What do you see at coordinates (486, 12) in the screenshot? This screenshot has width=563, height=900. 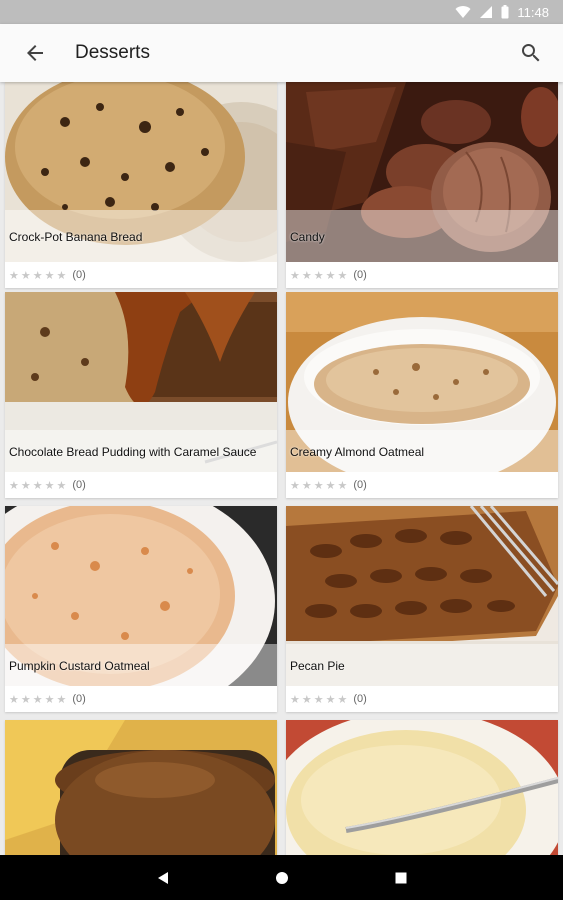 I see `signal-icon` at bounding box center [486, 12].